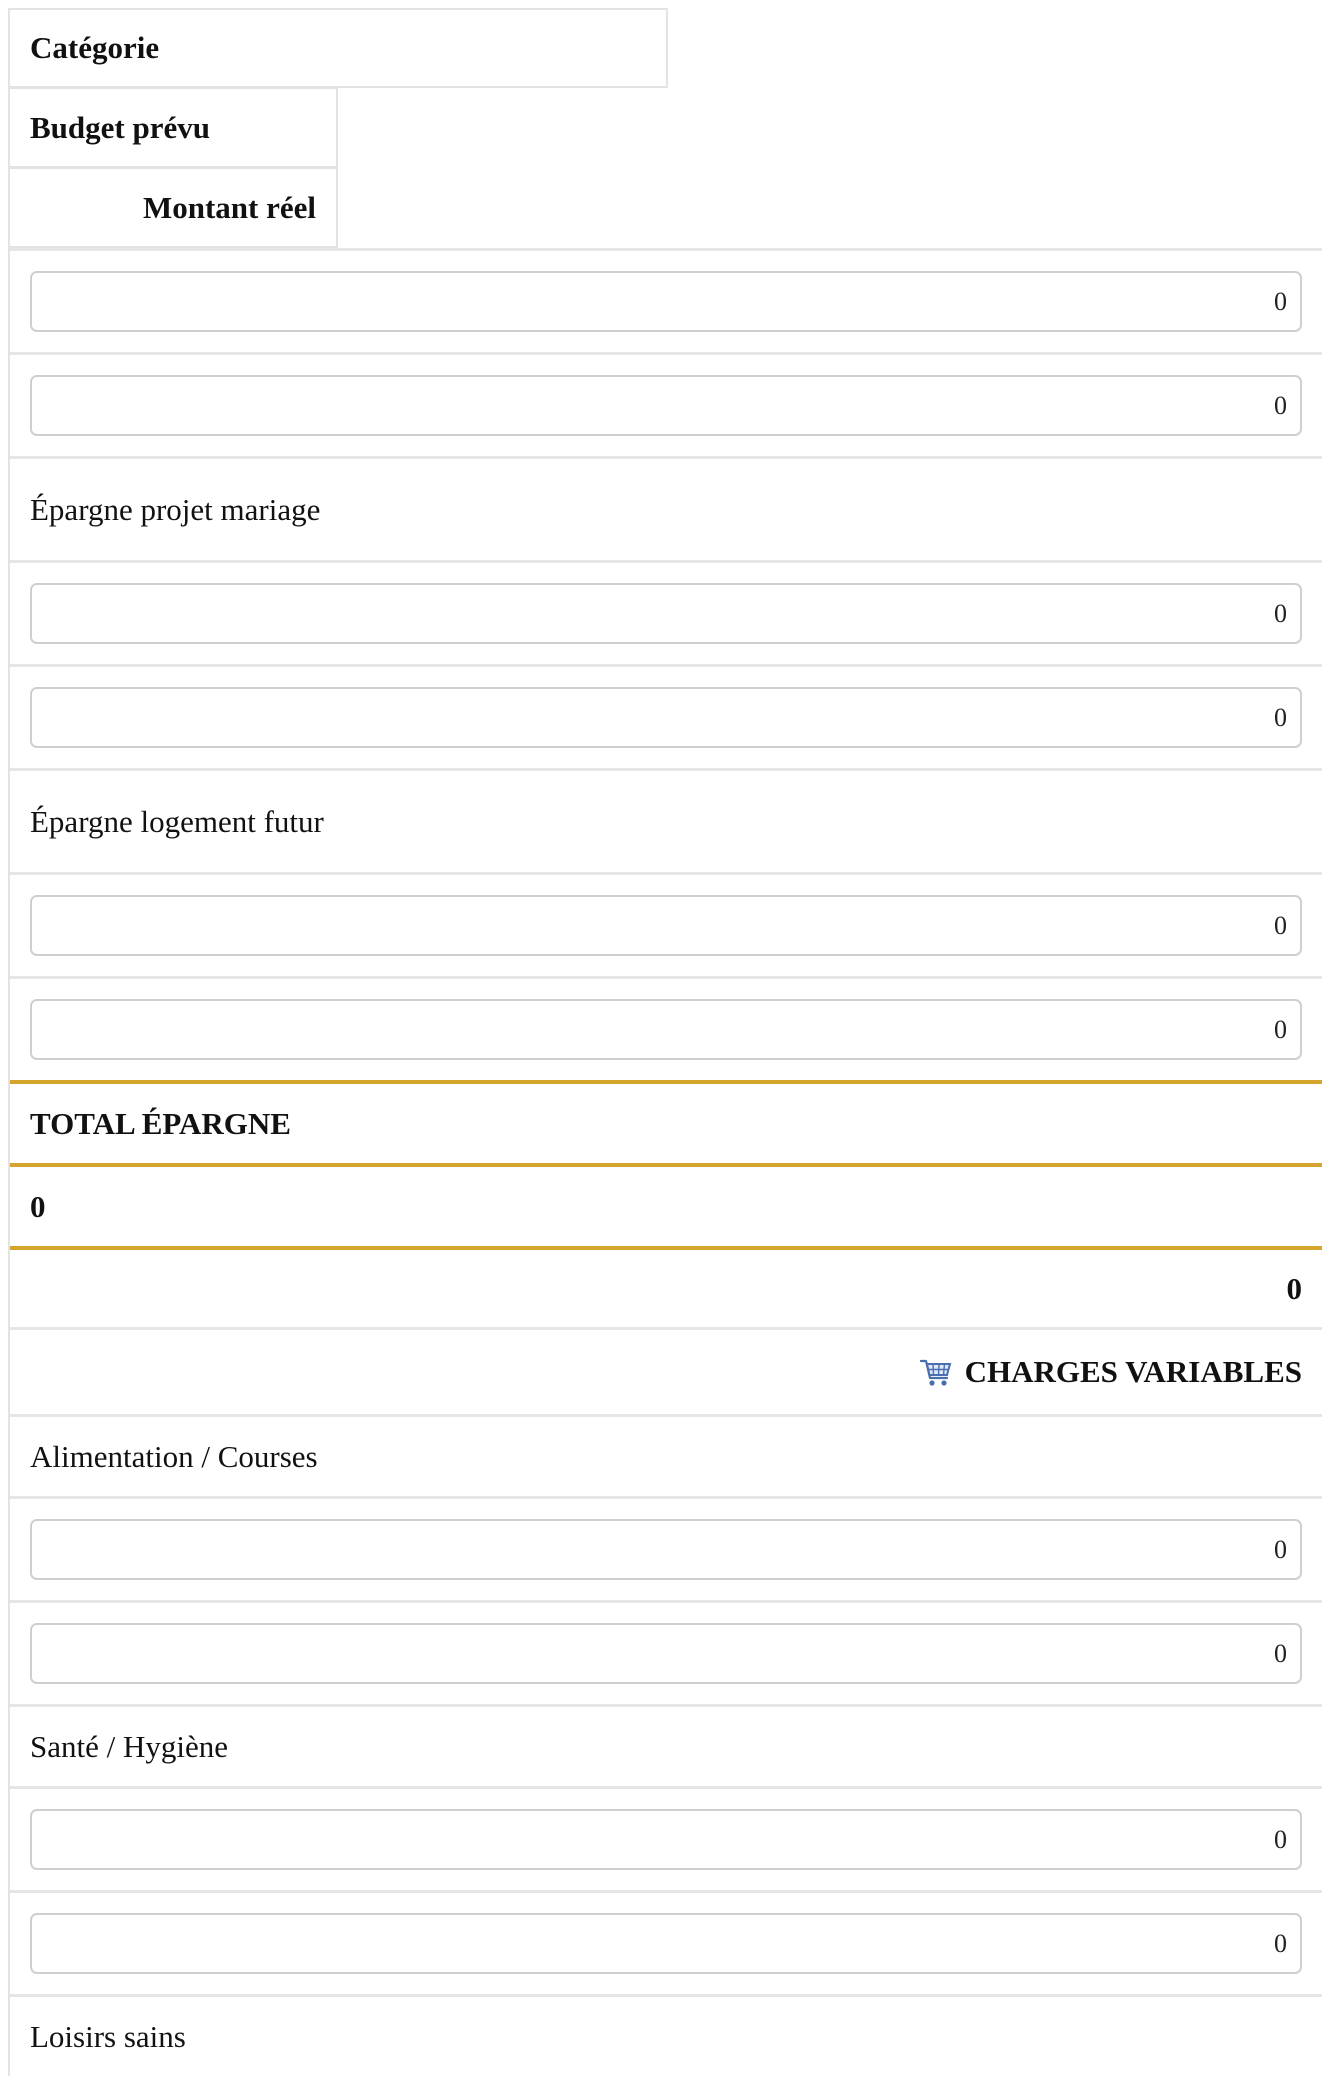 This screenshot has width=1322, height=2076. What do you see at coordinates (666, 1121) in the screenshot?
I see `total-epargne-label: TOTAL ÉPARGNE` at bounding box center [666, 1121].